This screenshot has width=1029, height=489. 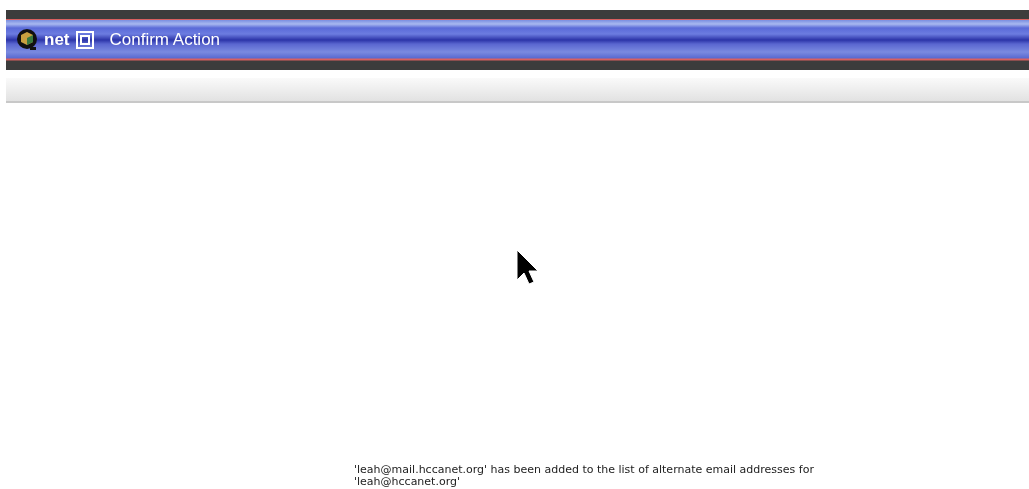 I want to click on confirmation-message: 'leah@mail.hccanet.org' has been added to the list of alternate email addresses for 'leah@hccanet.org', so click(x=584, y=476).